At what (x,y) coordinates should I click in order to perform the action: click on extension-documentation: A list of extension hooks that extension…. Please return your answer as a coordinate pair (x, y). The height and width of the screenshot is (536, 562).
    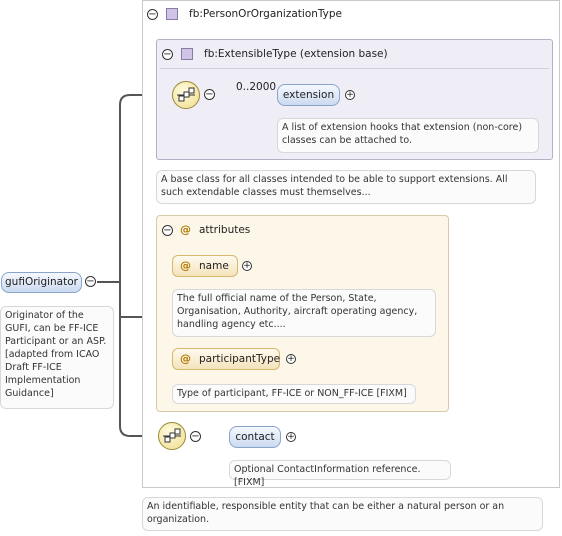
    Looking at the image, I should click on (408, 135).